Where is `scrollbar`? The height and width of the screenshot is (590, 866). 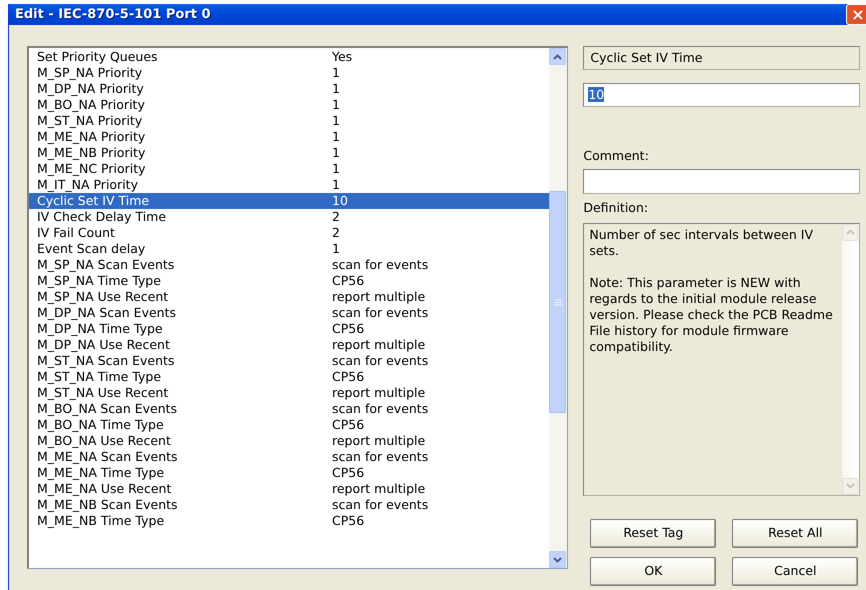 scrollbar is located at coordinates (558, 308).